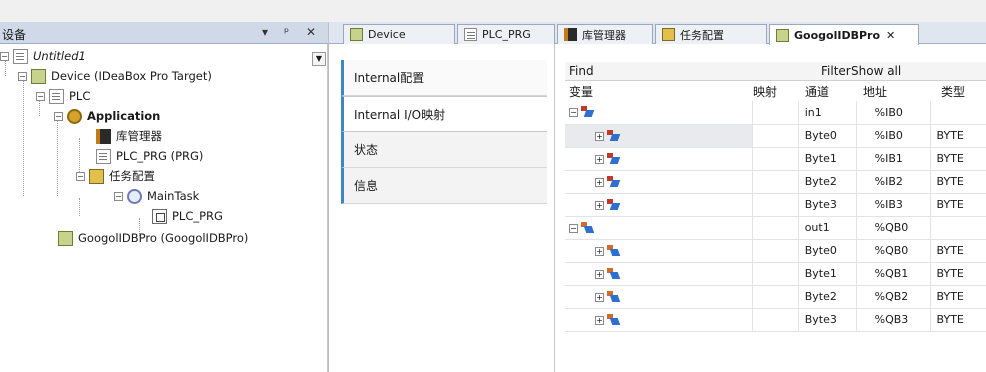 The height and width of the screenshot is (372, 986). Describe the element at coordinates (14, 35) in the screenshot. I see `devices-panel-title: 设备` at that location.